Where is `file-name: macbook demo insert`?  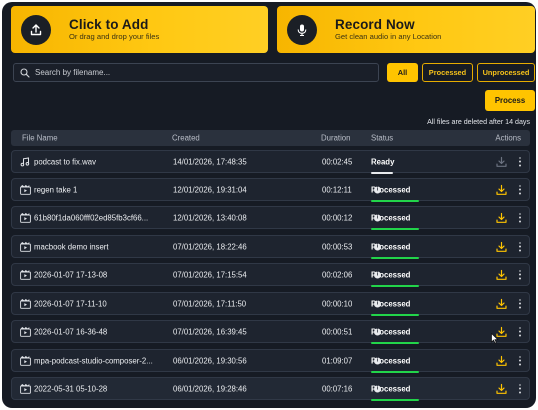
file-name: macbook demo insert is located at coordinates (71, 246).